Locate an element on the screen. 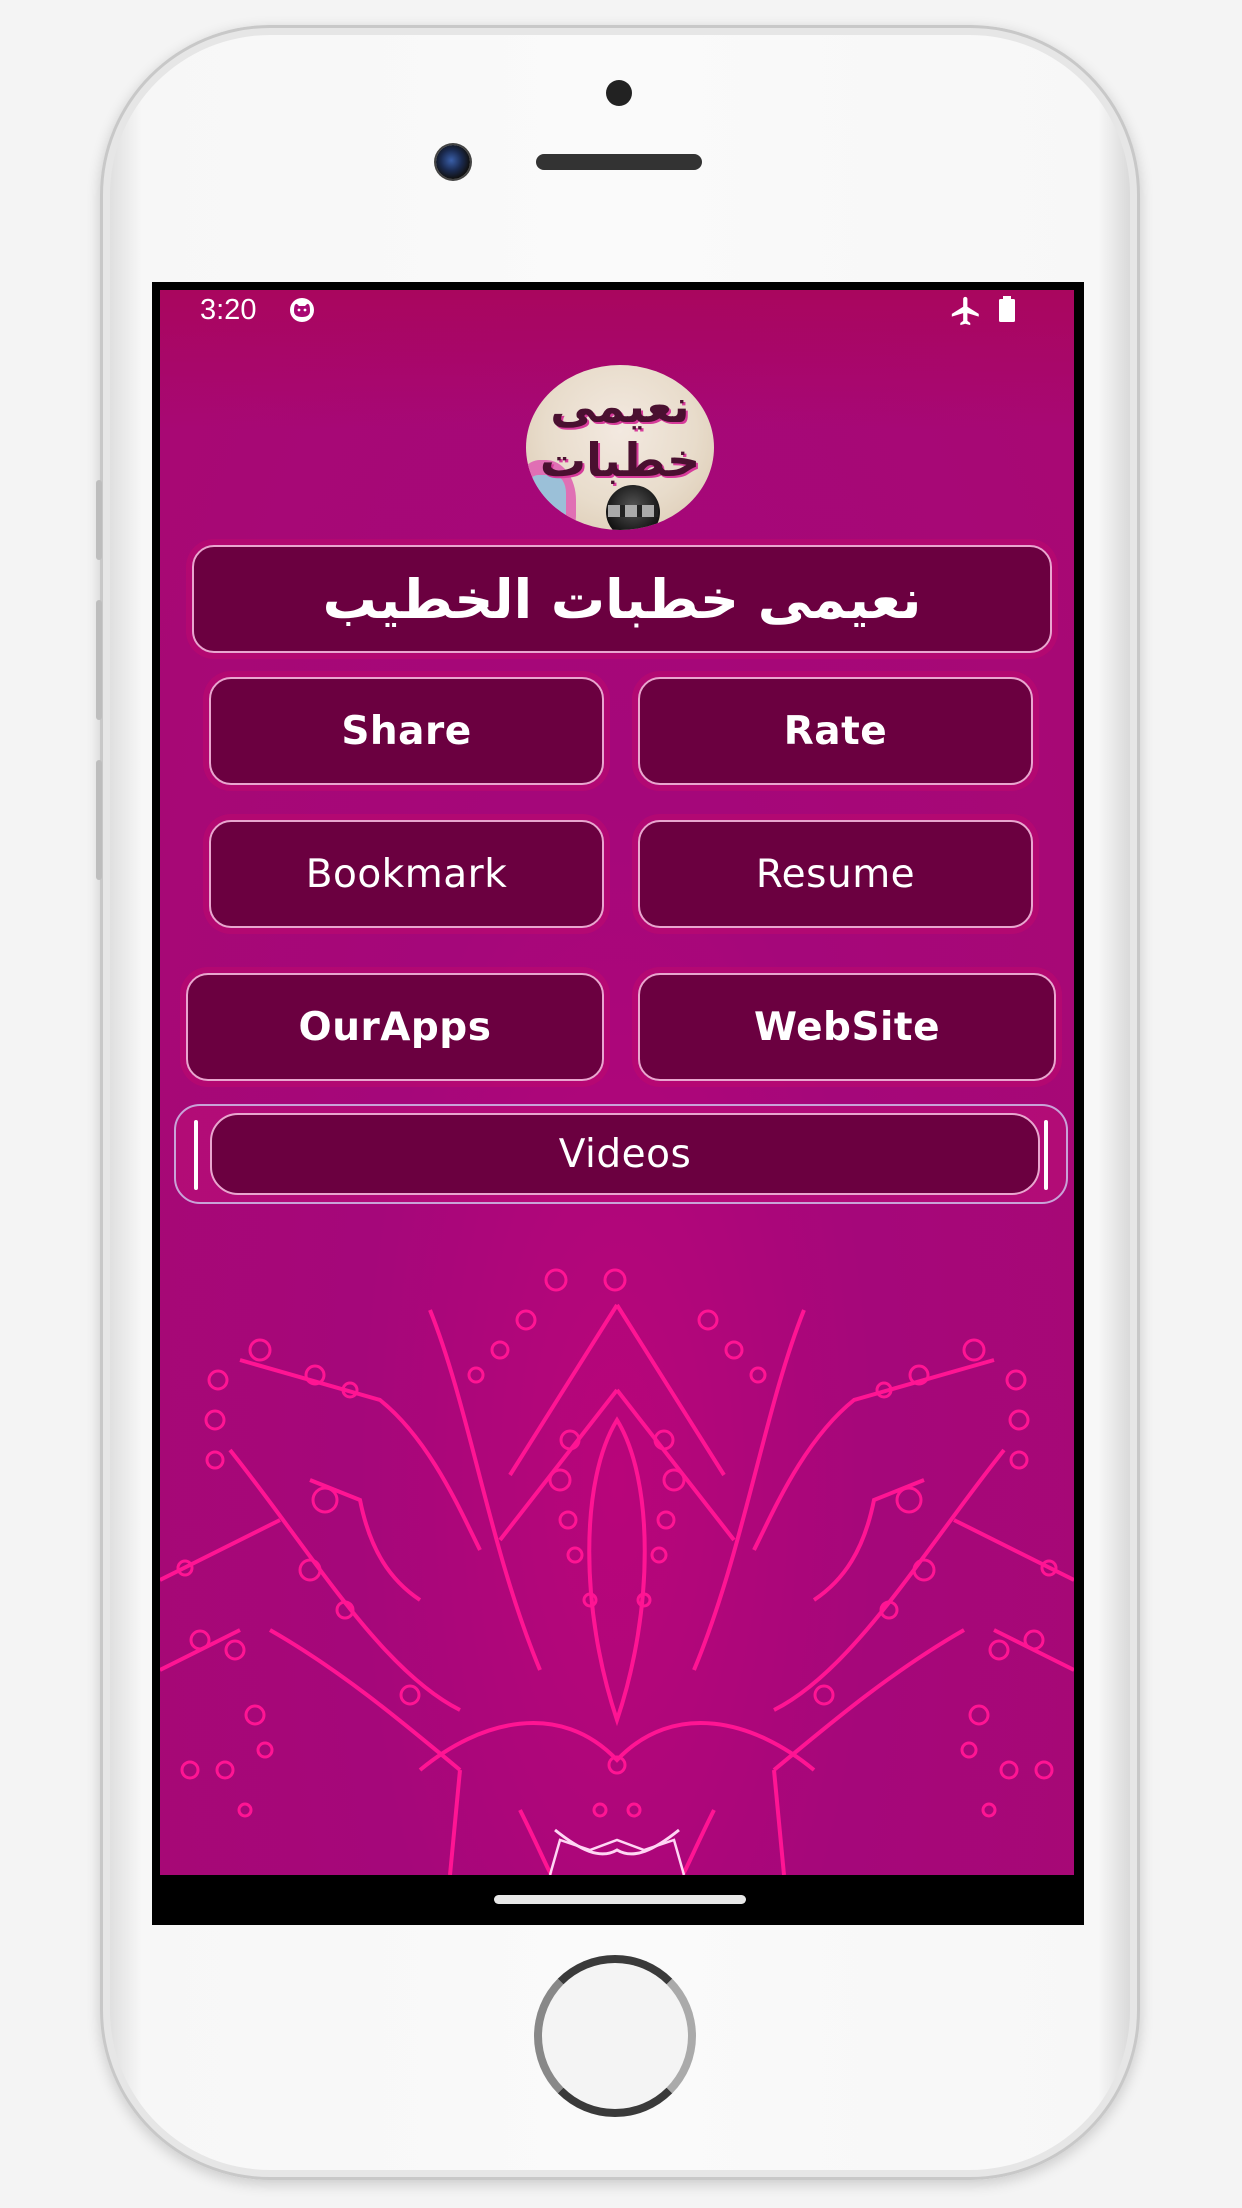  volume-up-button is located at coordinates (99, 660).